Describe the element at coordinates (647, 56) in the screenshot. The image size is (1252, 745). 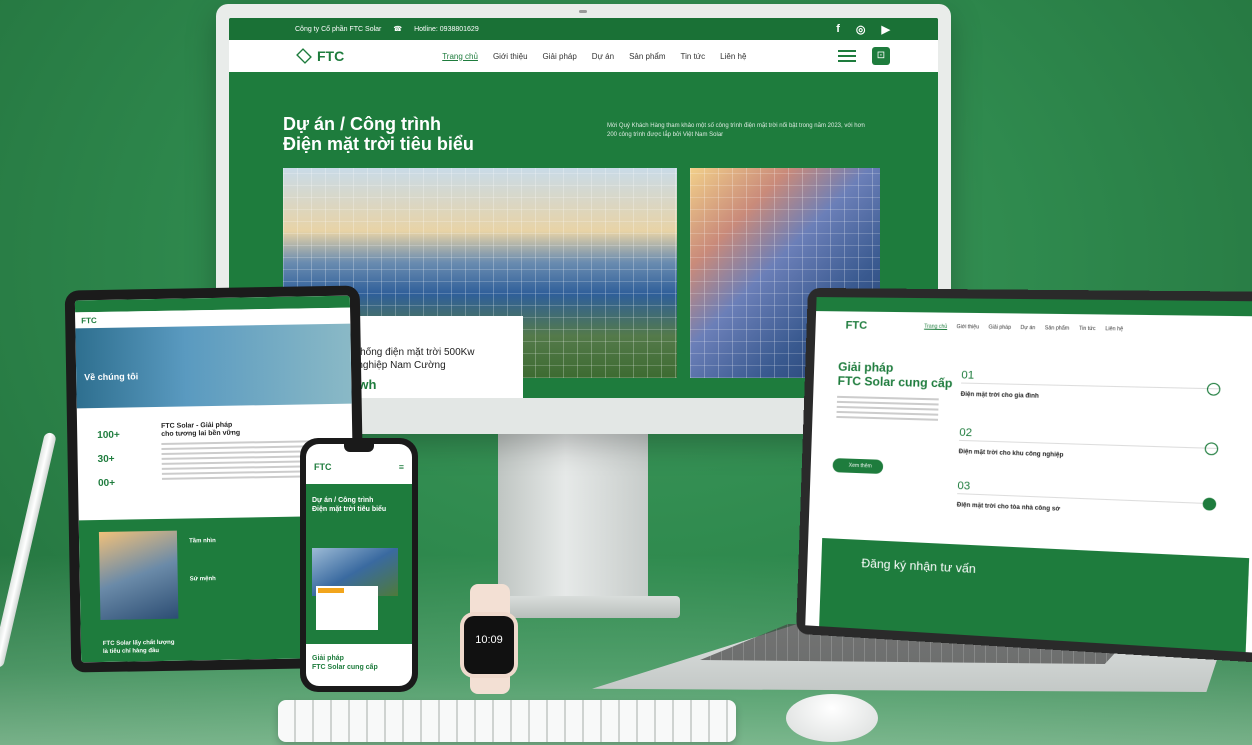
I see `menu-item-products: Sản phẩm` at that location.